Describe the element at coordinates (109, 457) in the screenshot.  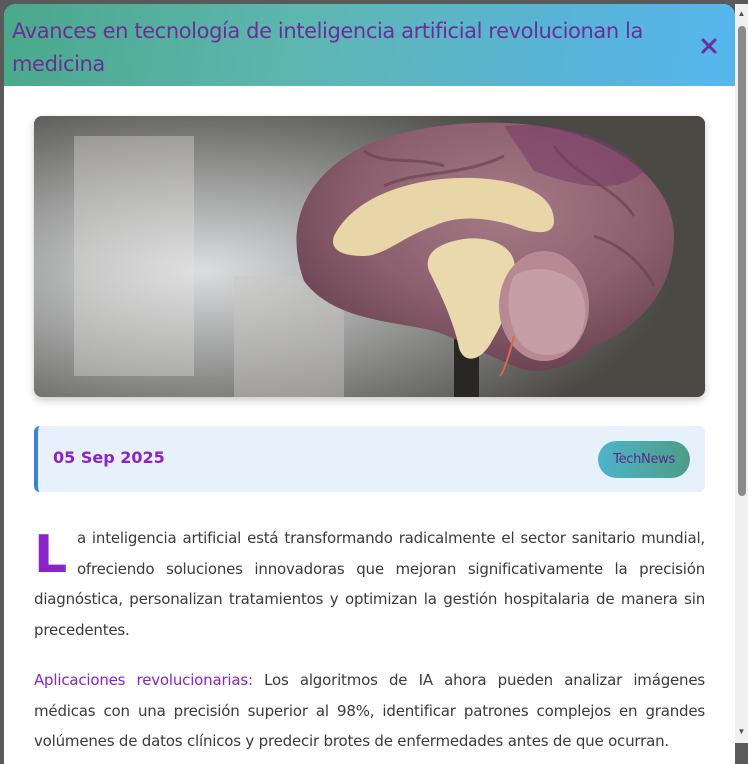
I see `publish-date: 05 Sep 2025` at that location.